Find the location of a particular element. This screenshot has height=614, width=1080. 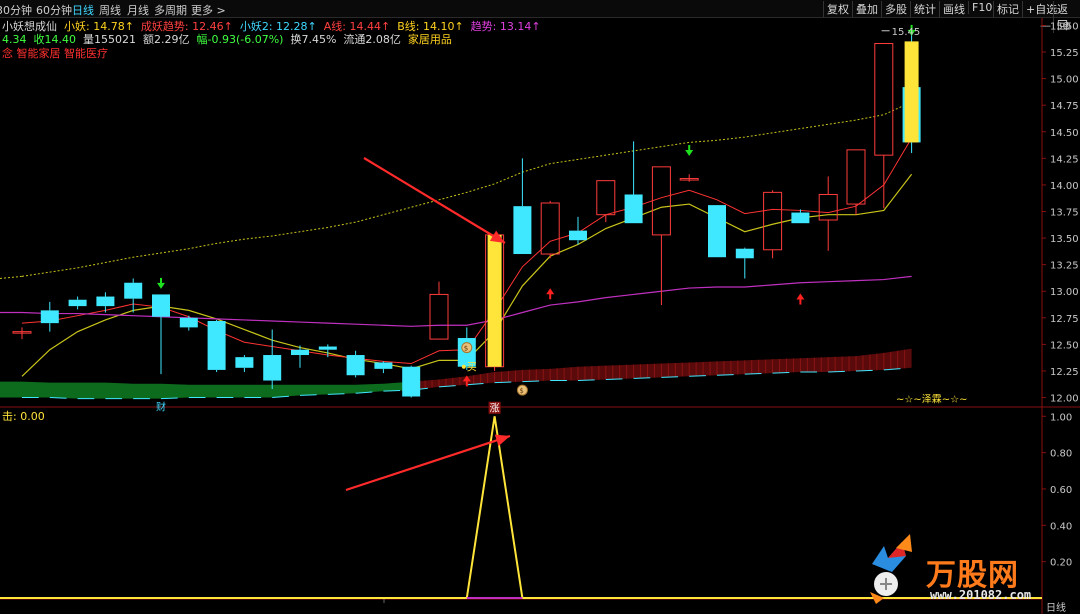

stats-button: 统计 is located at coordinates (924, 9).